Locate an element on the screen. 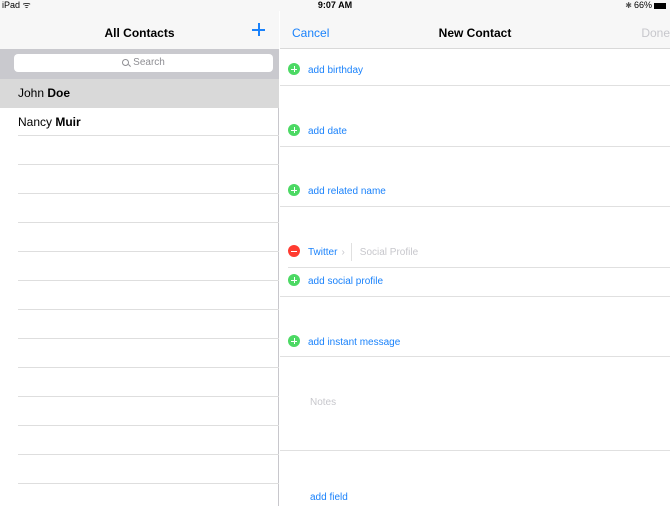 The image size is (670, 506). field-divider is located at coordinates (351, 252).